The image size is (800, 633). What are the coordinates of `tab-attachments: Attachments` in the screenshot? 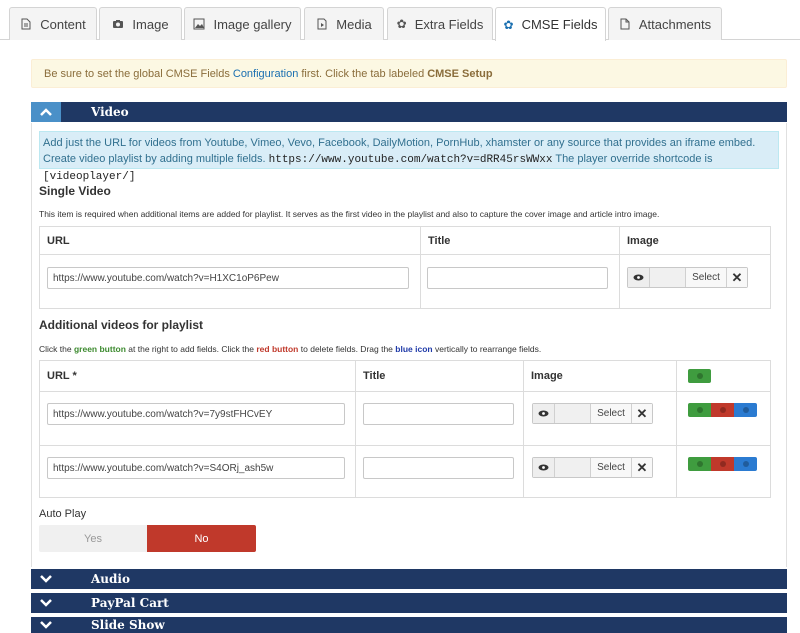 It's located at (665, 23).